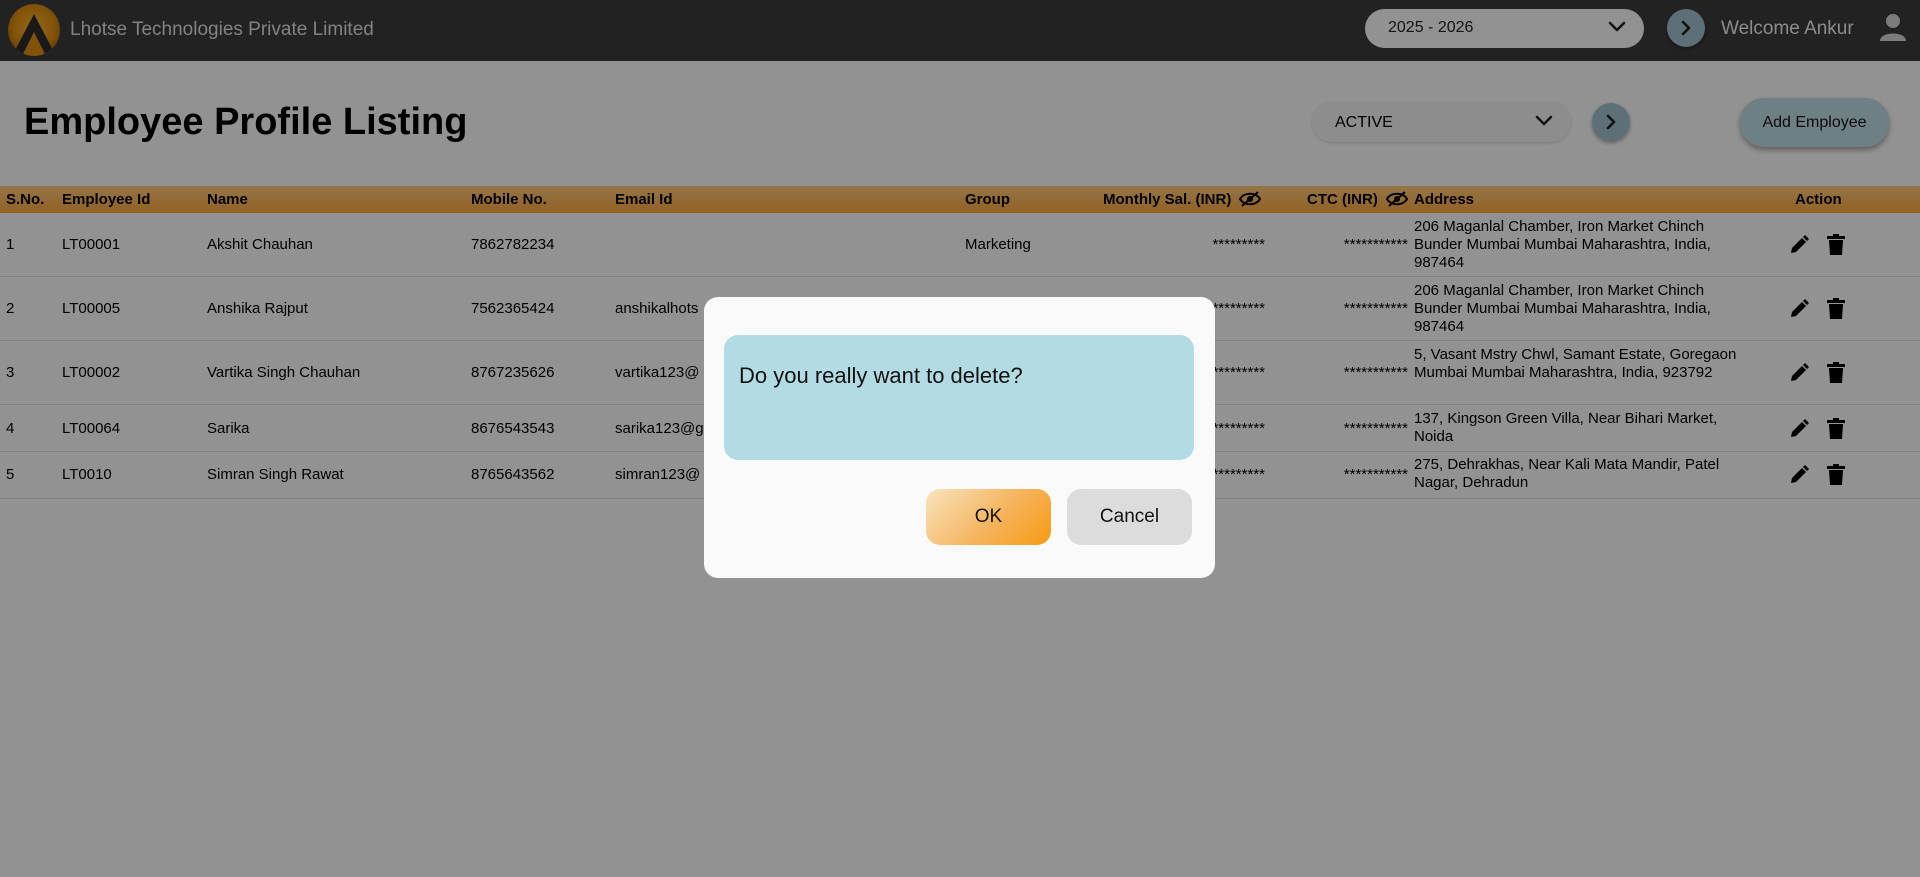  What do you see at coordinates (881, 375) in the screenshot?
I see `dialog-message: Do you really want to delete?` at bounding box center [881, 375].